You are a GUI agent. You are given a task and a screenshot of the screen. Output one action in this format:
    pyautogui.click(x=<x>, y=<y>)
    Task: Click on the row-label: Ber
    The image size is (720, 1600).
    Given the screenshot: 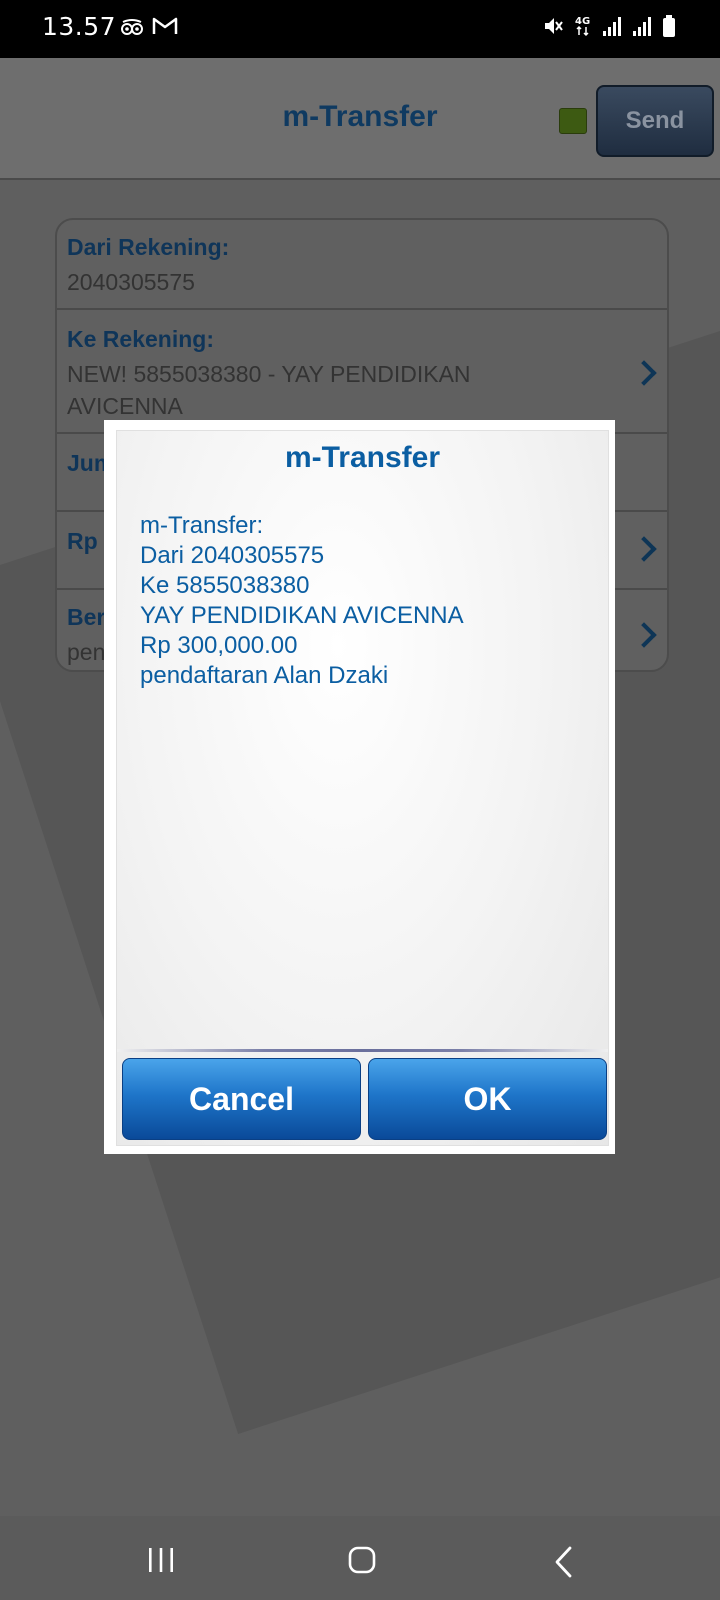 What is the action you would take?
    pyautogui.click(x=86, y=617)
    